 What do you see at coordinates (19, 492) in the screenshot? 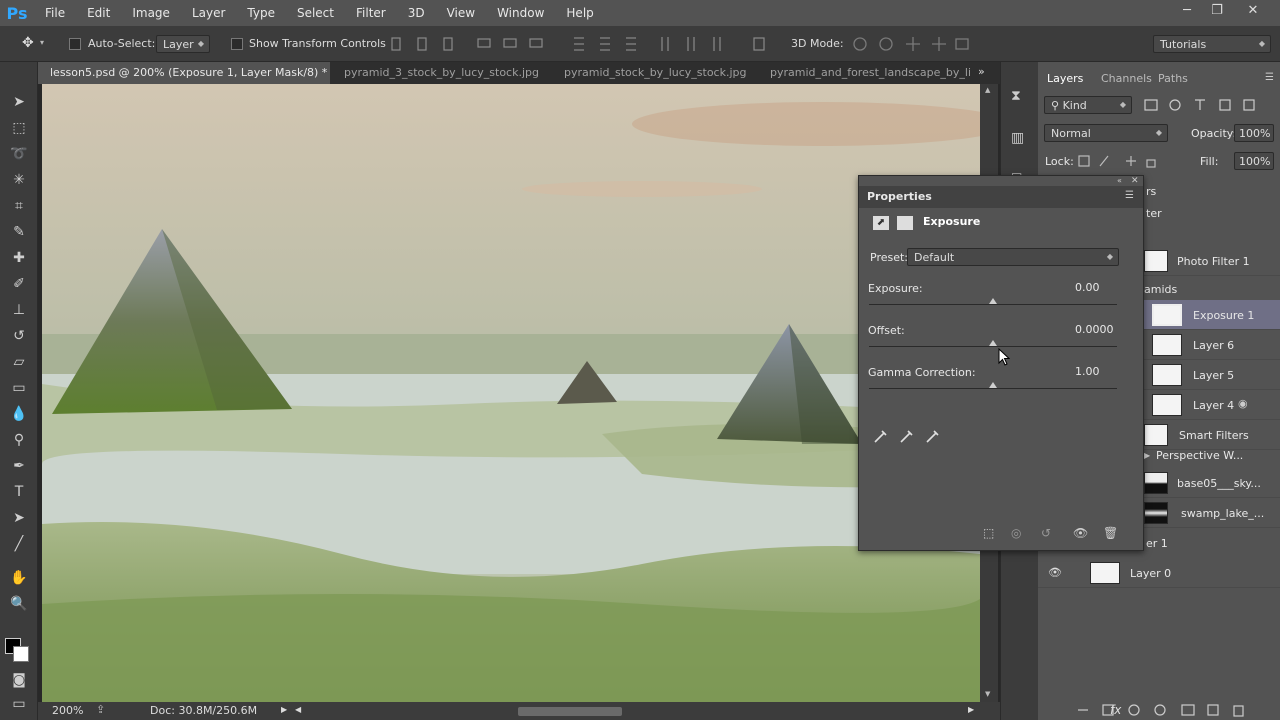
I see `type-tool-icon: T` at bounding box center [19, 492].